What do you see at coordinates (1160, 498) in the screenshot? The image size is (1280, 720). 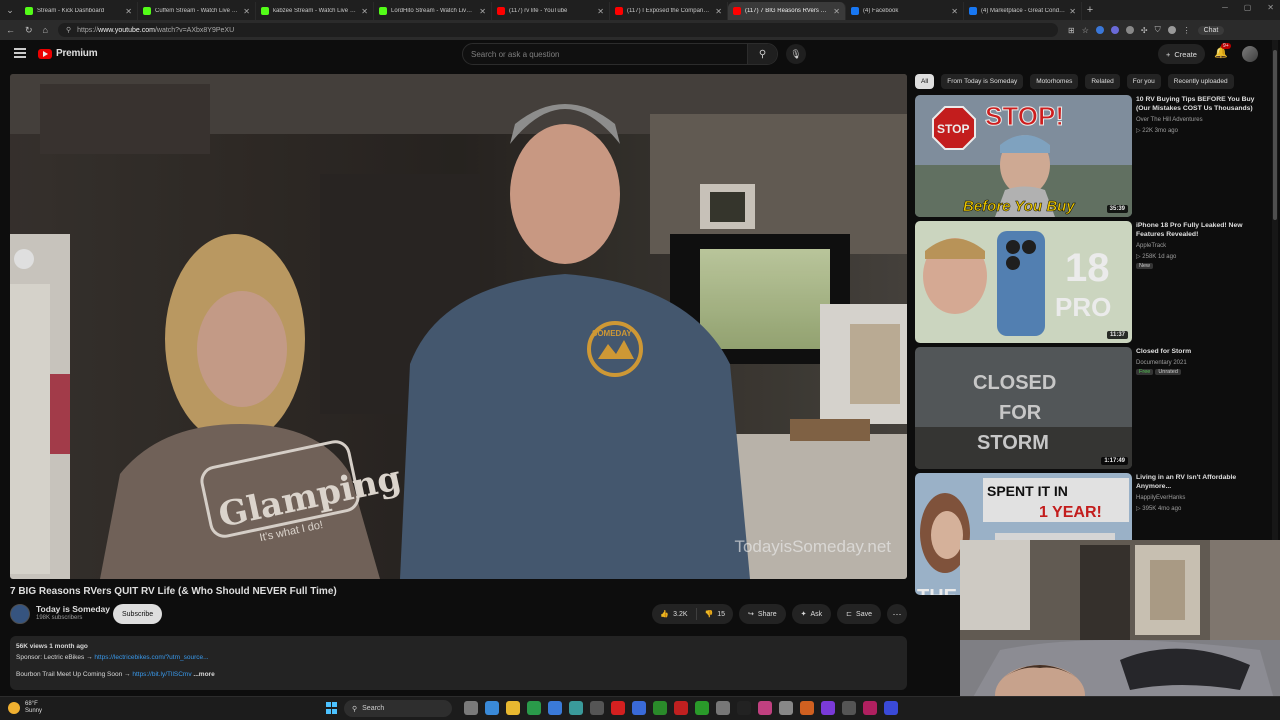 I see `recommendation-channel: HappilyEverHanks` at bounding box center [1160, 498].